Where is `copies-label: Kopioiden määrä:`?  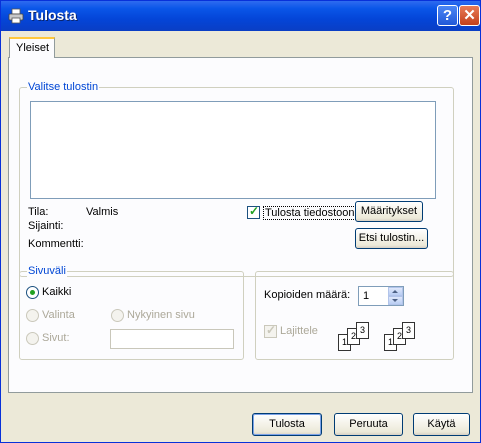 copies-label: Kopioiden määrä: is located at coordinates (307, 295).